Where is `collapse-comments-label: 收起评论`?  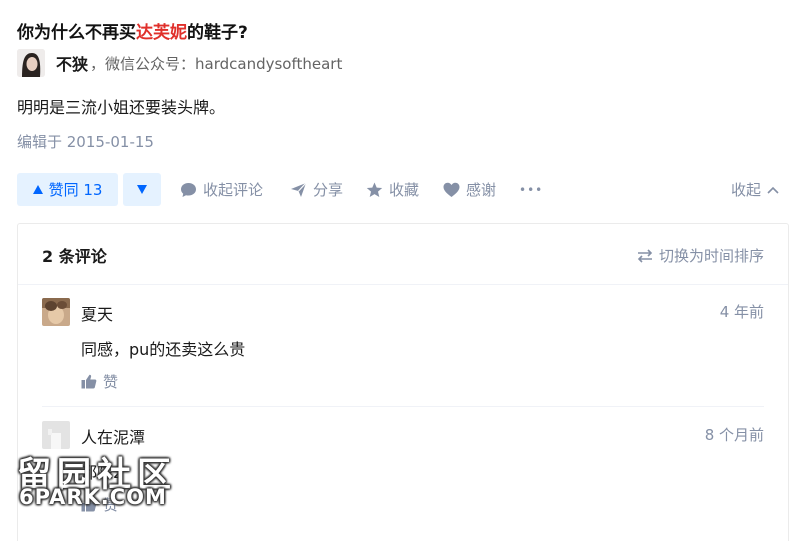
collapse-comments-label: 收起评论 is located at coordinates (233, 190).